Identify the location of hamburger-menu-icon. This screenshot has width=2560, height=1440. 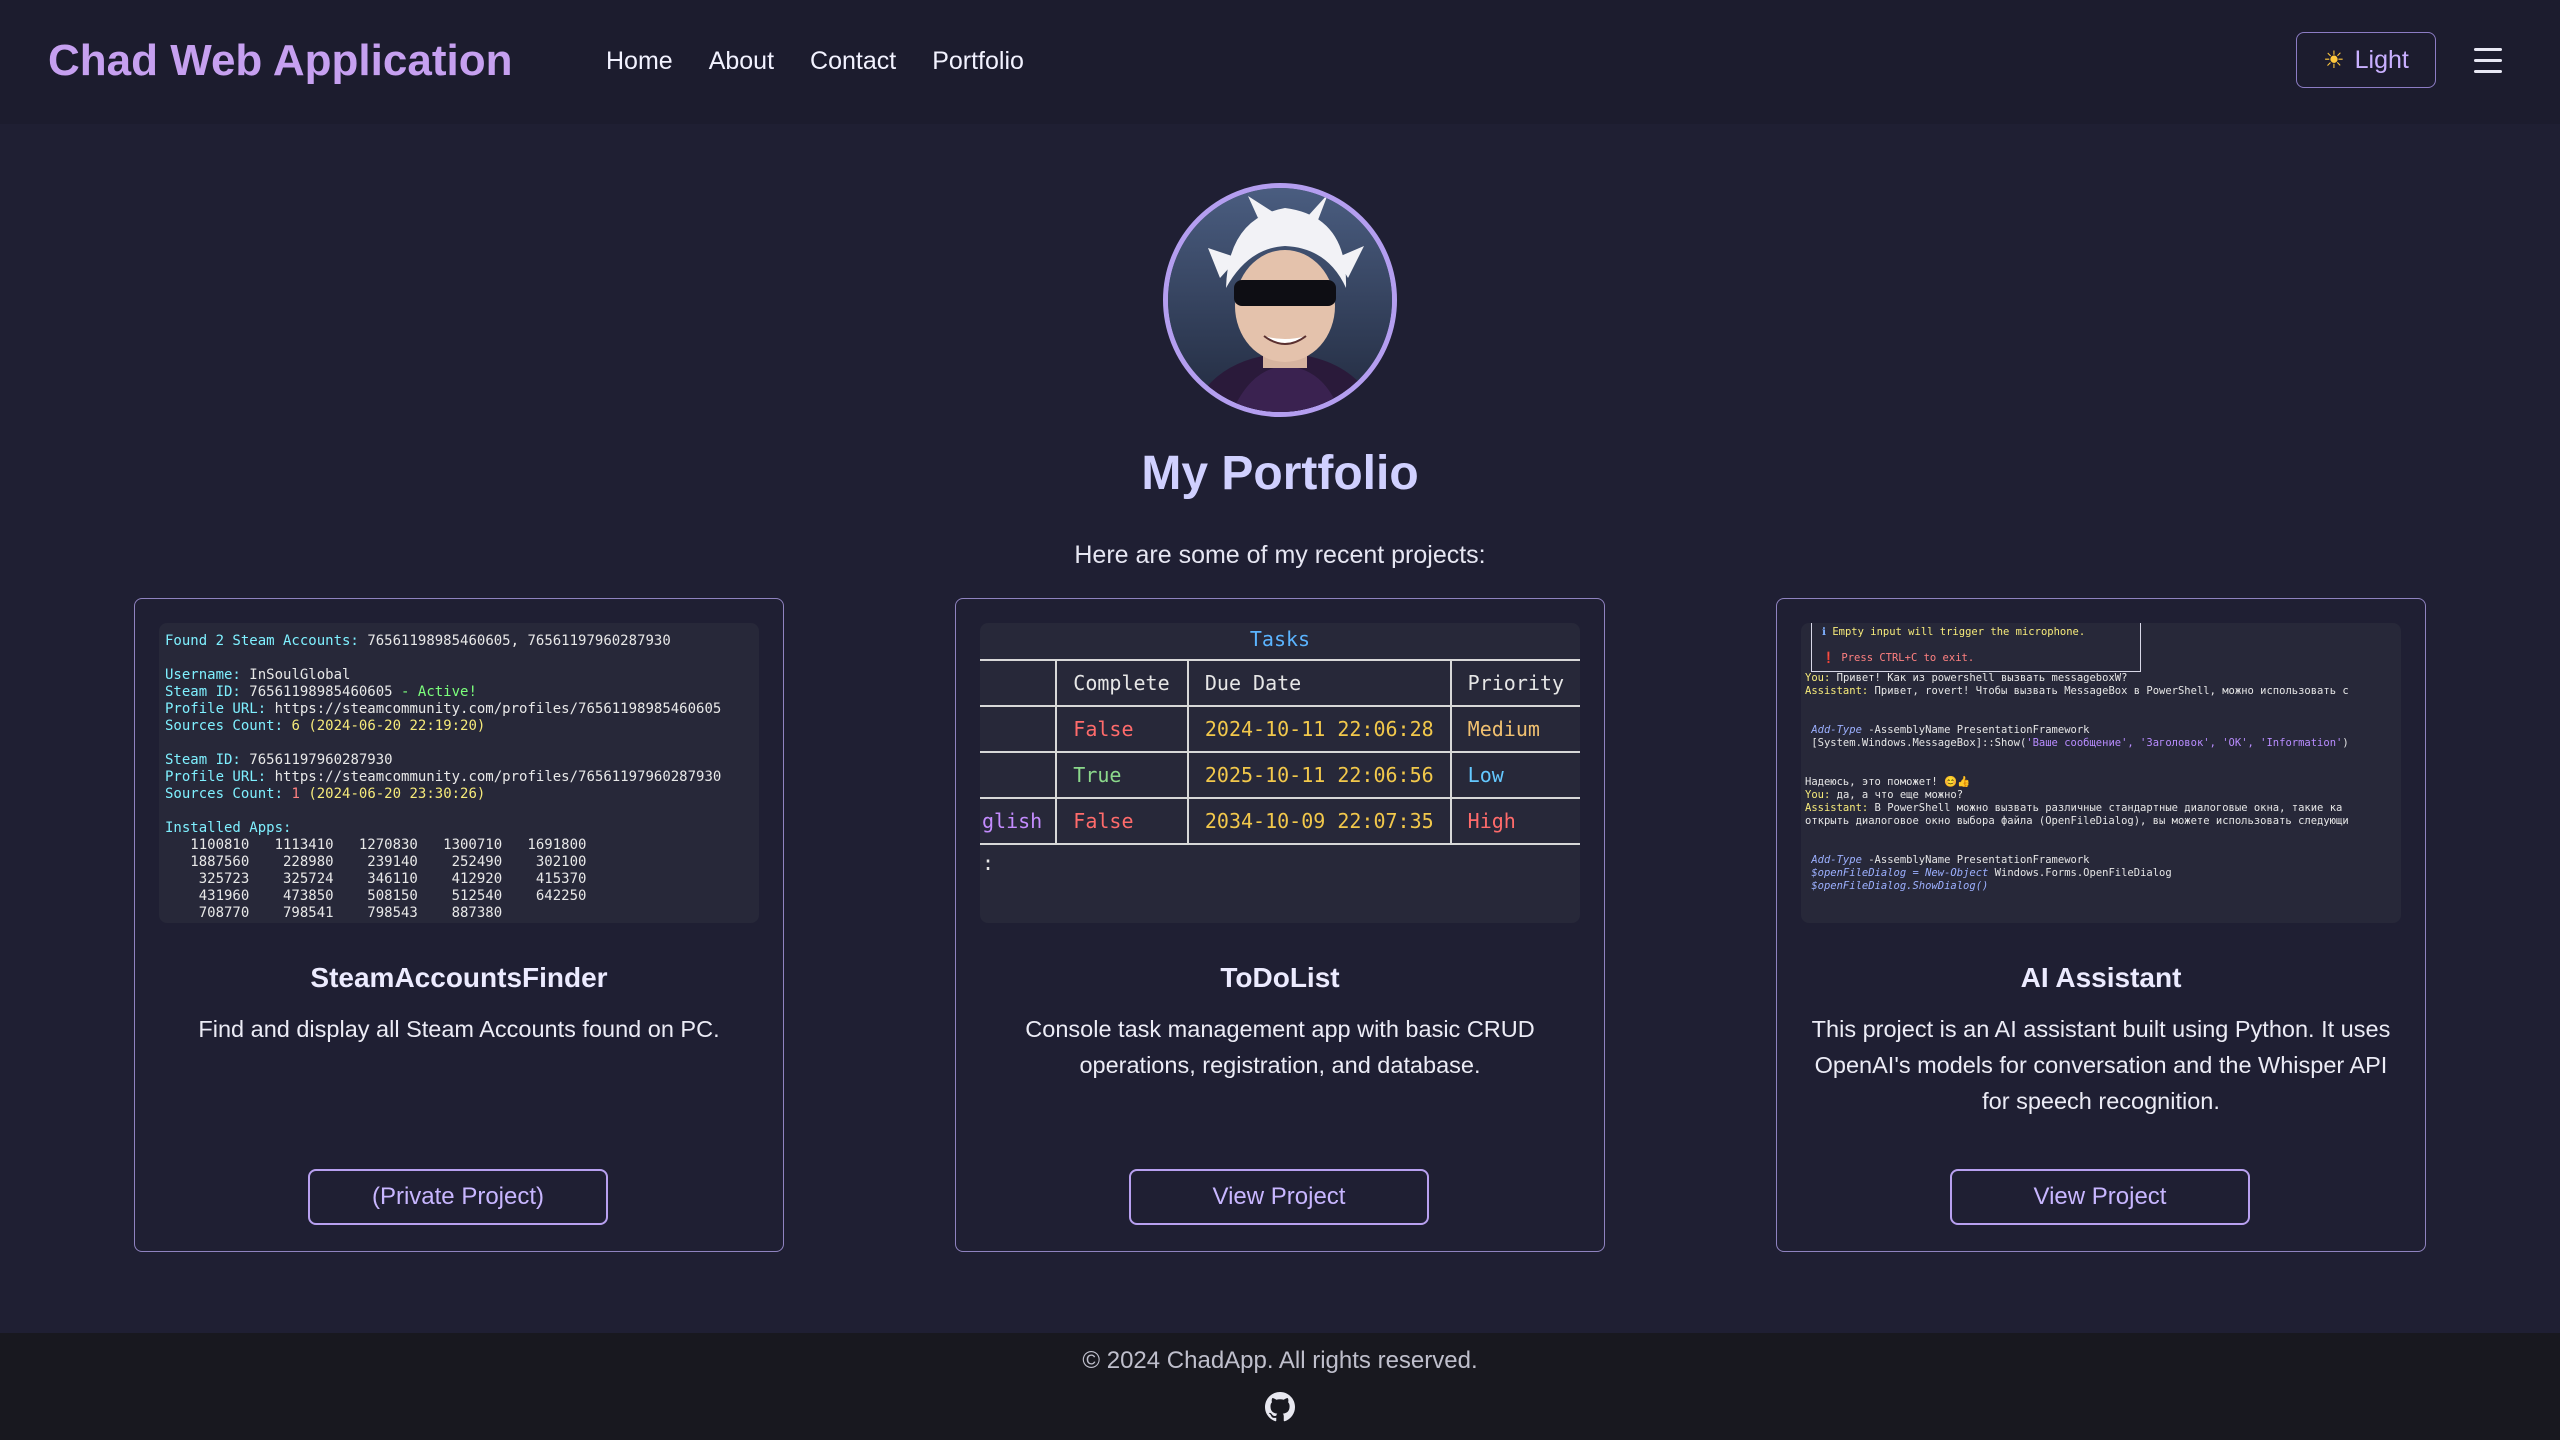
(2488, 62).